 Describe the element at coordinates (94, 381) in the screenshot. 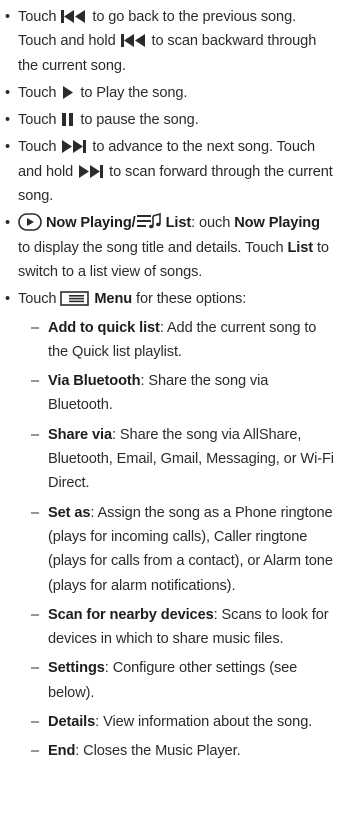

I see `option-title: Via Bluetooth` at that location.